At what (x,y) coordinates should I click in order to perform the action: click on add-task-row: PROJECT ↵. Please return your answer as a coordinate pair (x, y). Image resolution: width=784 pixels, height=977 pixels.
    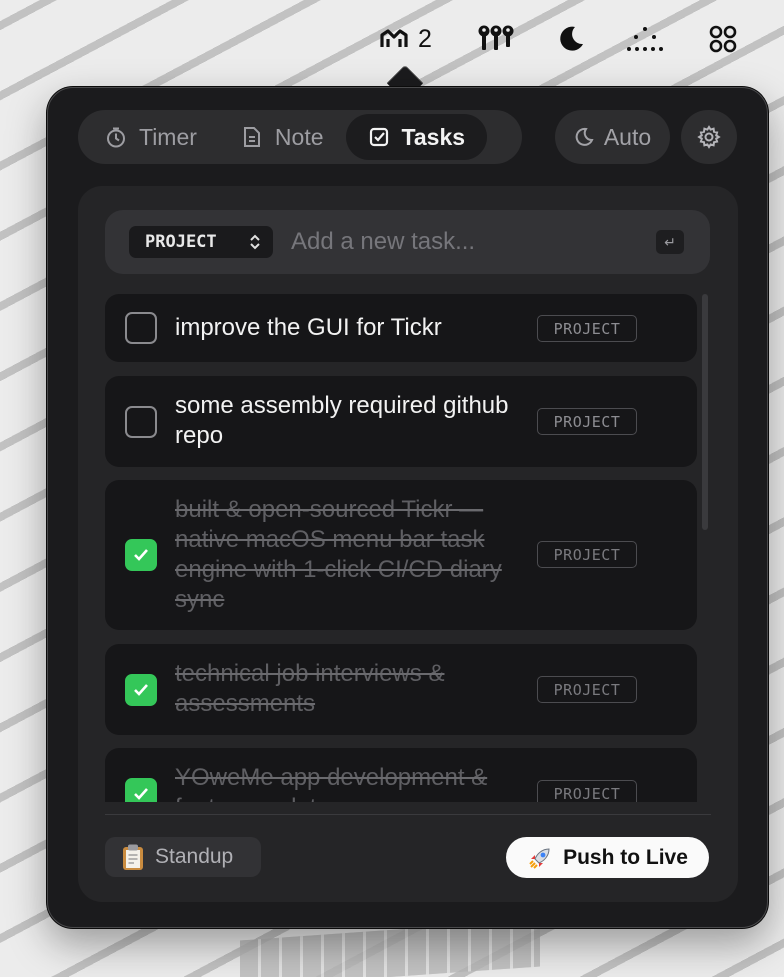
    Looking at the image, I should click on (407, 242).